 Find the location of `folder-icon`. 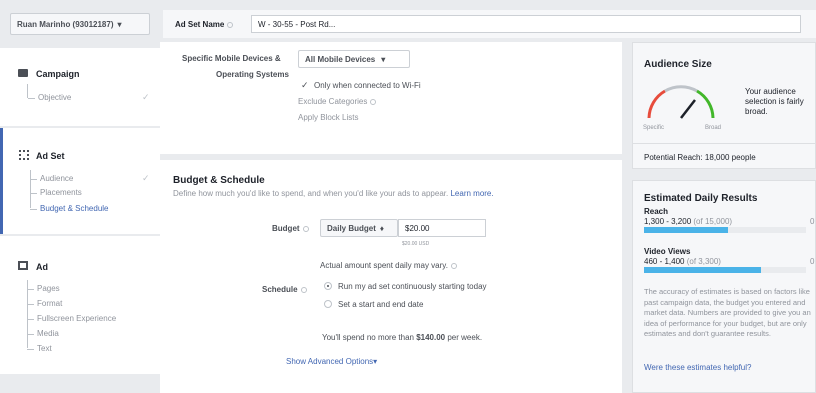

folder-icon is located at coordinates (23, 73).